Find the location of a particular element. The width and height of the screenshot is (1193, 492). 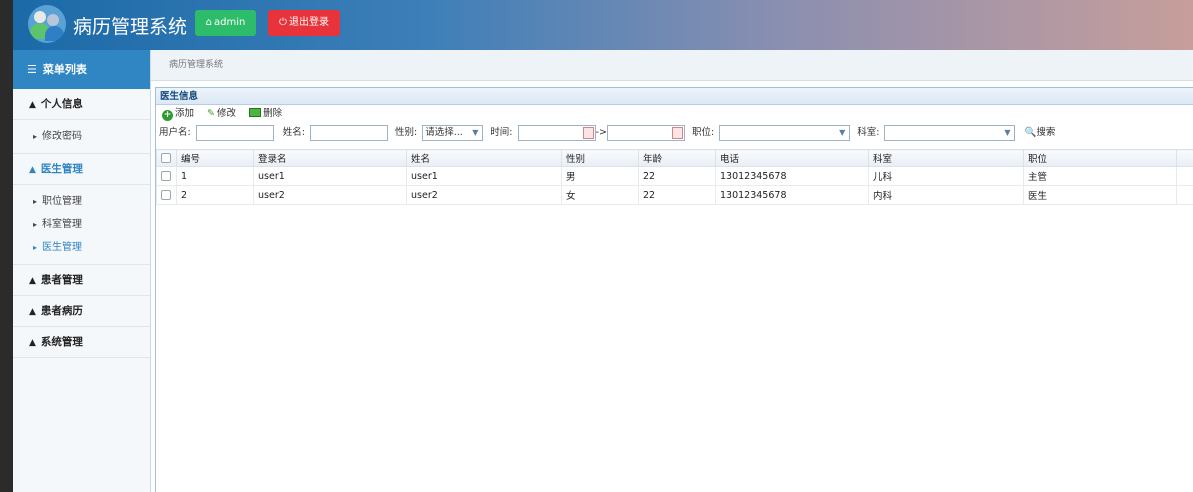

admin-label: admin is located at coordinates (230, 22).